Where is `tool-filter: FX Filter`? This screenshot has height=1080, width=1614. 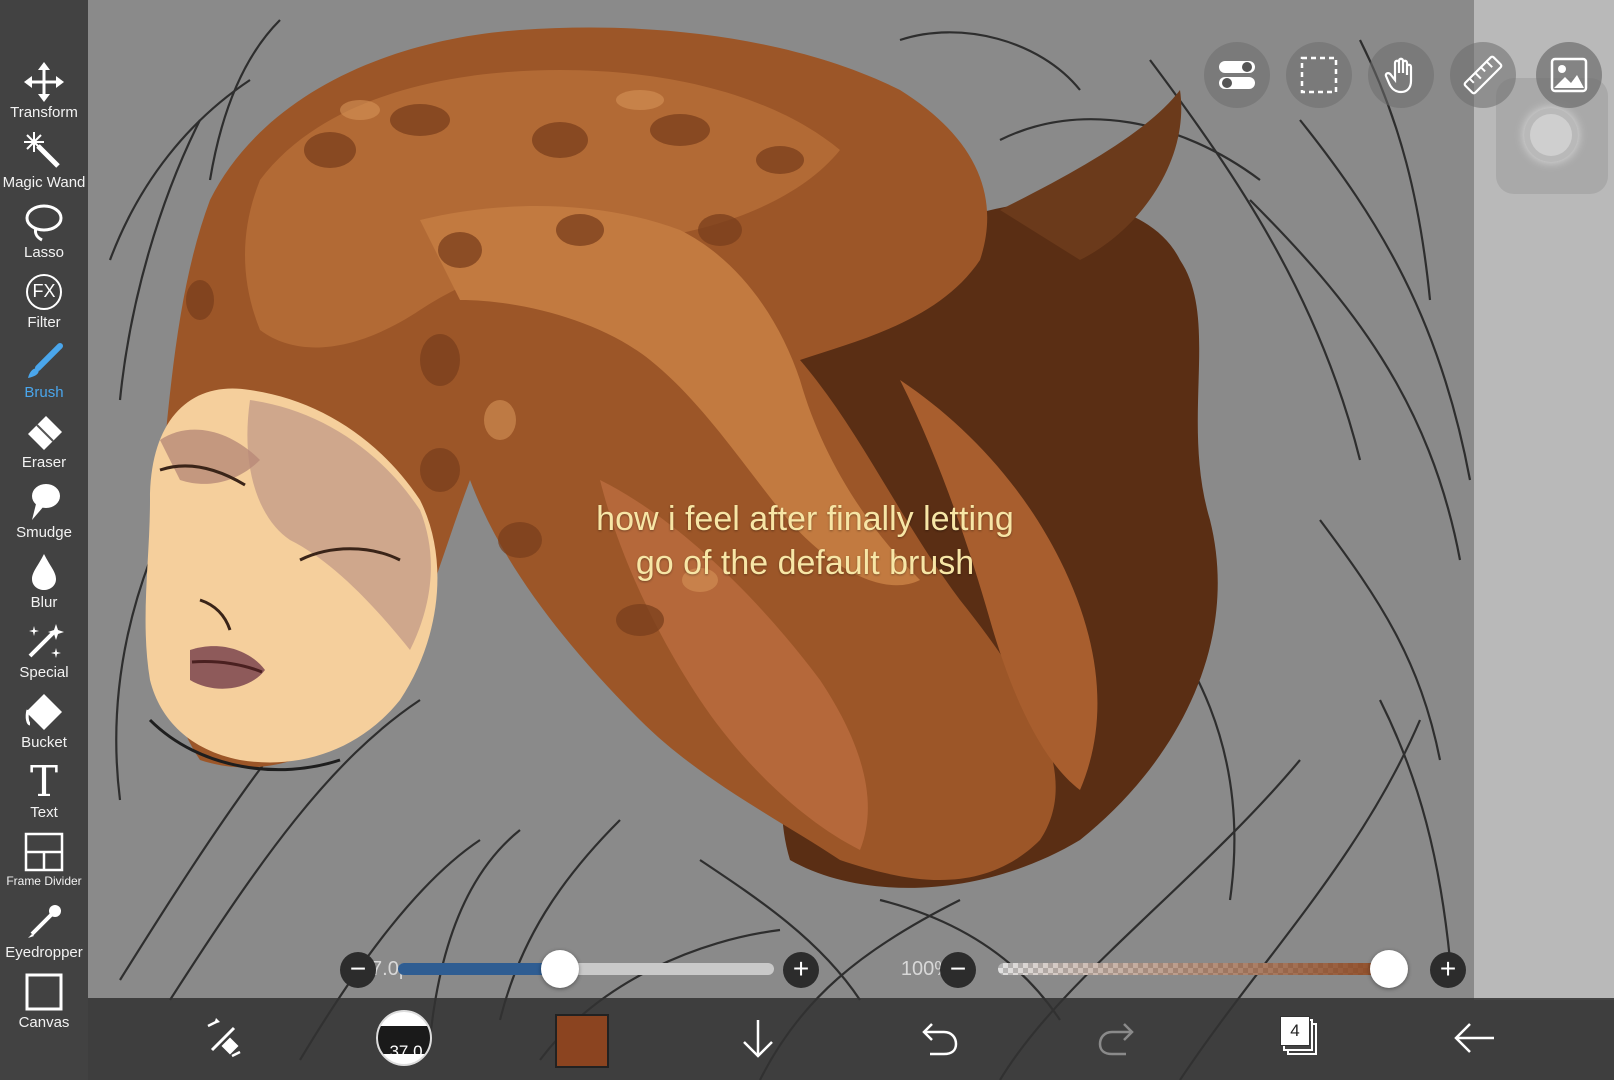
tool-filter: FX Filter is located at coordinates (44, 303).